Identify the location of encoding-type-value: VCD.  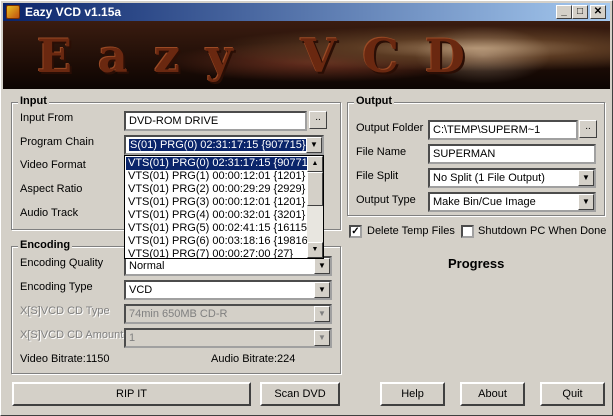
(141, 290).